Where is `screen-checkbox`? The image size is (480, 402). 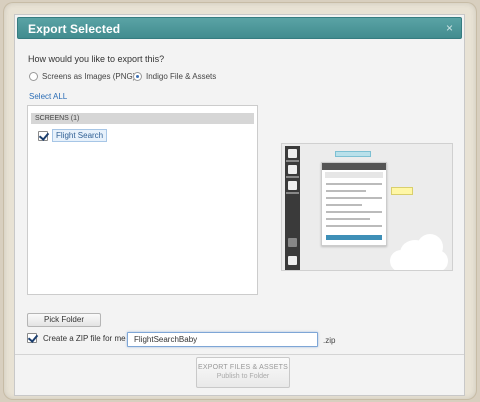
screen-checkbox is located at coordinates (43, 135).